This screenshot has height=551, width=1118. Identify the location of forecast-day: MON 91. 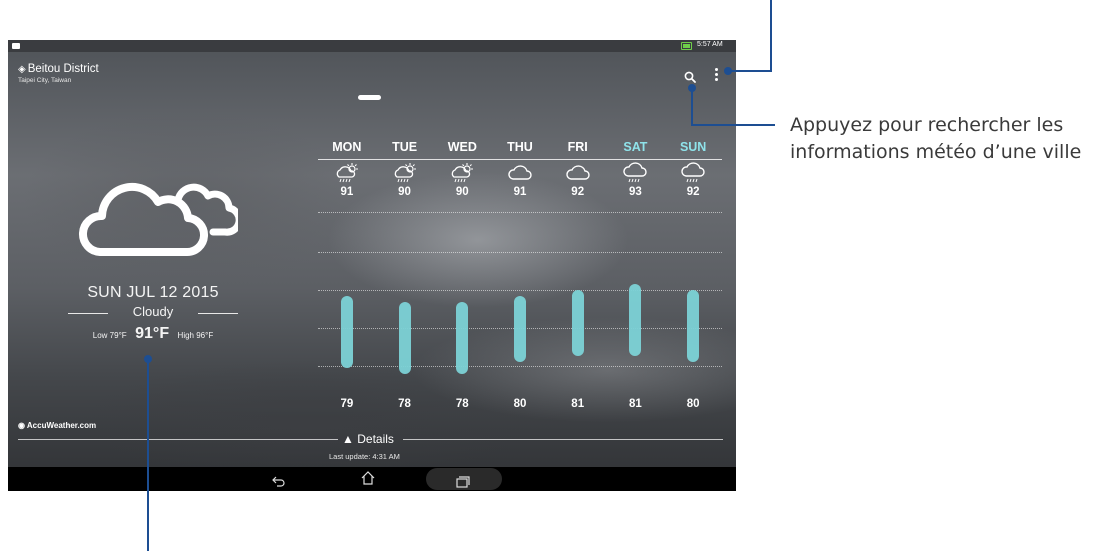
(347, 169).